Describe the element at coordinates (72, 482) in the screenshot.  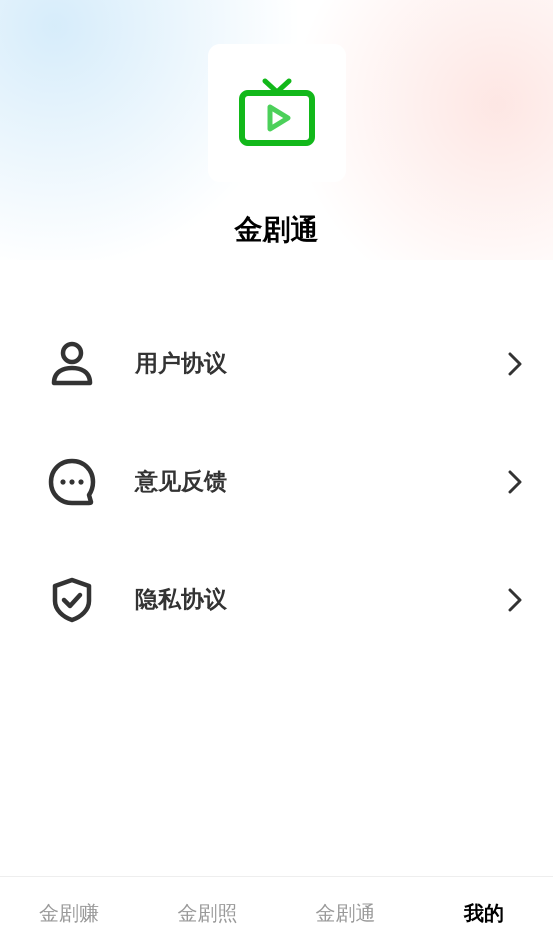
I see `chat-icon` at that location.